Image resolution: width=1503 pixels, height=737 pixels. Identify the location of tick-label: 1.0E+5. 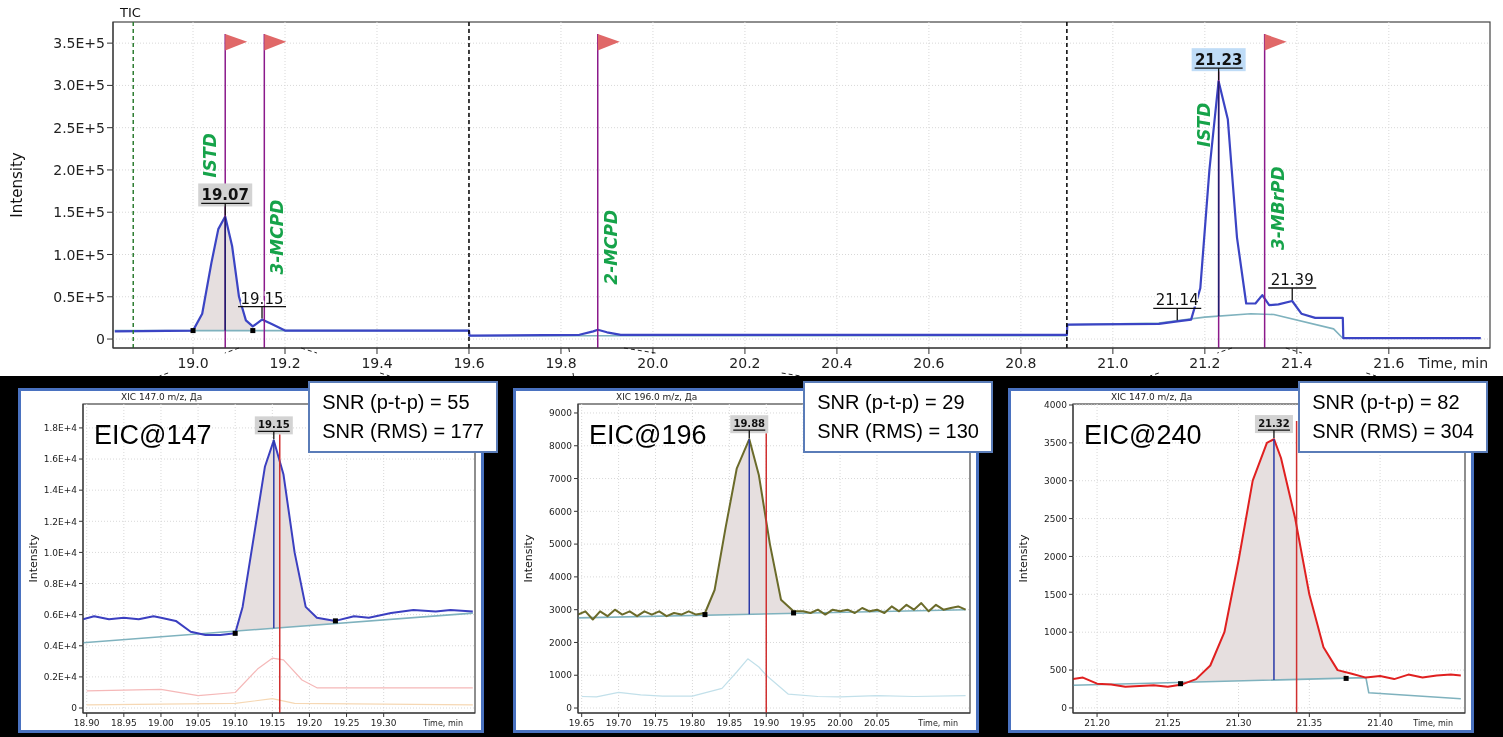
(79, 254).